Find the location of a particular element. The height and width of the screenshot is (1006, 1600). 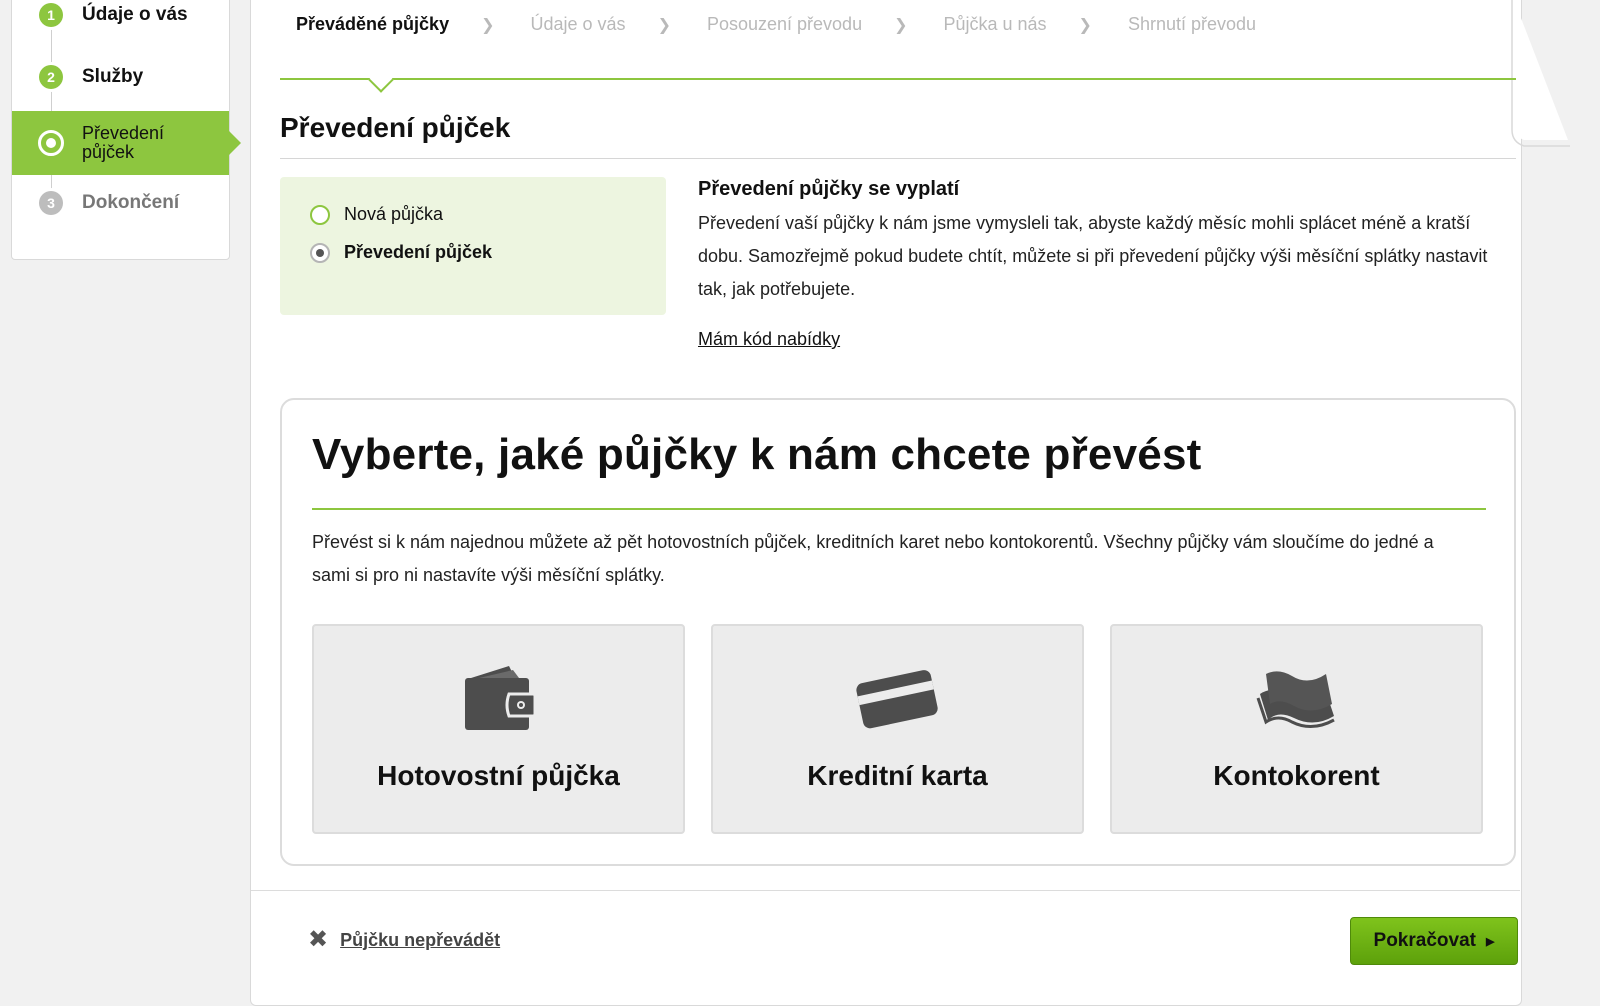

continue-button-label: Pokračovat is located at coordinates (1424, 940).